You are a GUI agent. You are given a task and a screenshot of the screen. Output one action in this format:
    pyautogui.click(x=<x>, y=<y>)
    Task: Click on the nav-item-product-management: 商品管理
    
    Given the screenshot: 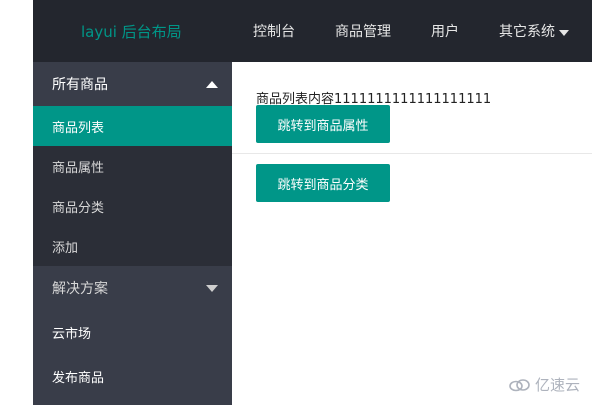 What is the action you would take?
    pyautogui.click(x=363, y=31)
    